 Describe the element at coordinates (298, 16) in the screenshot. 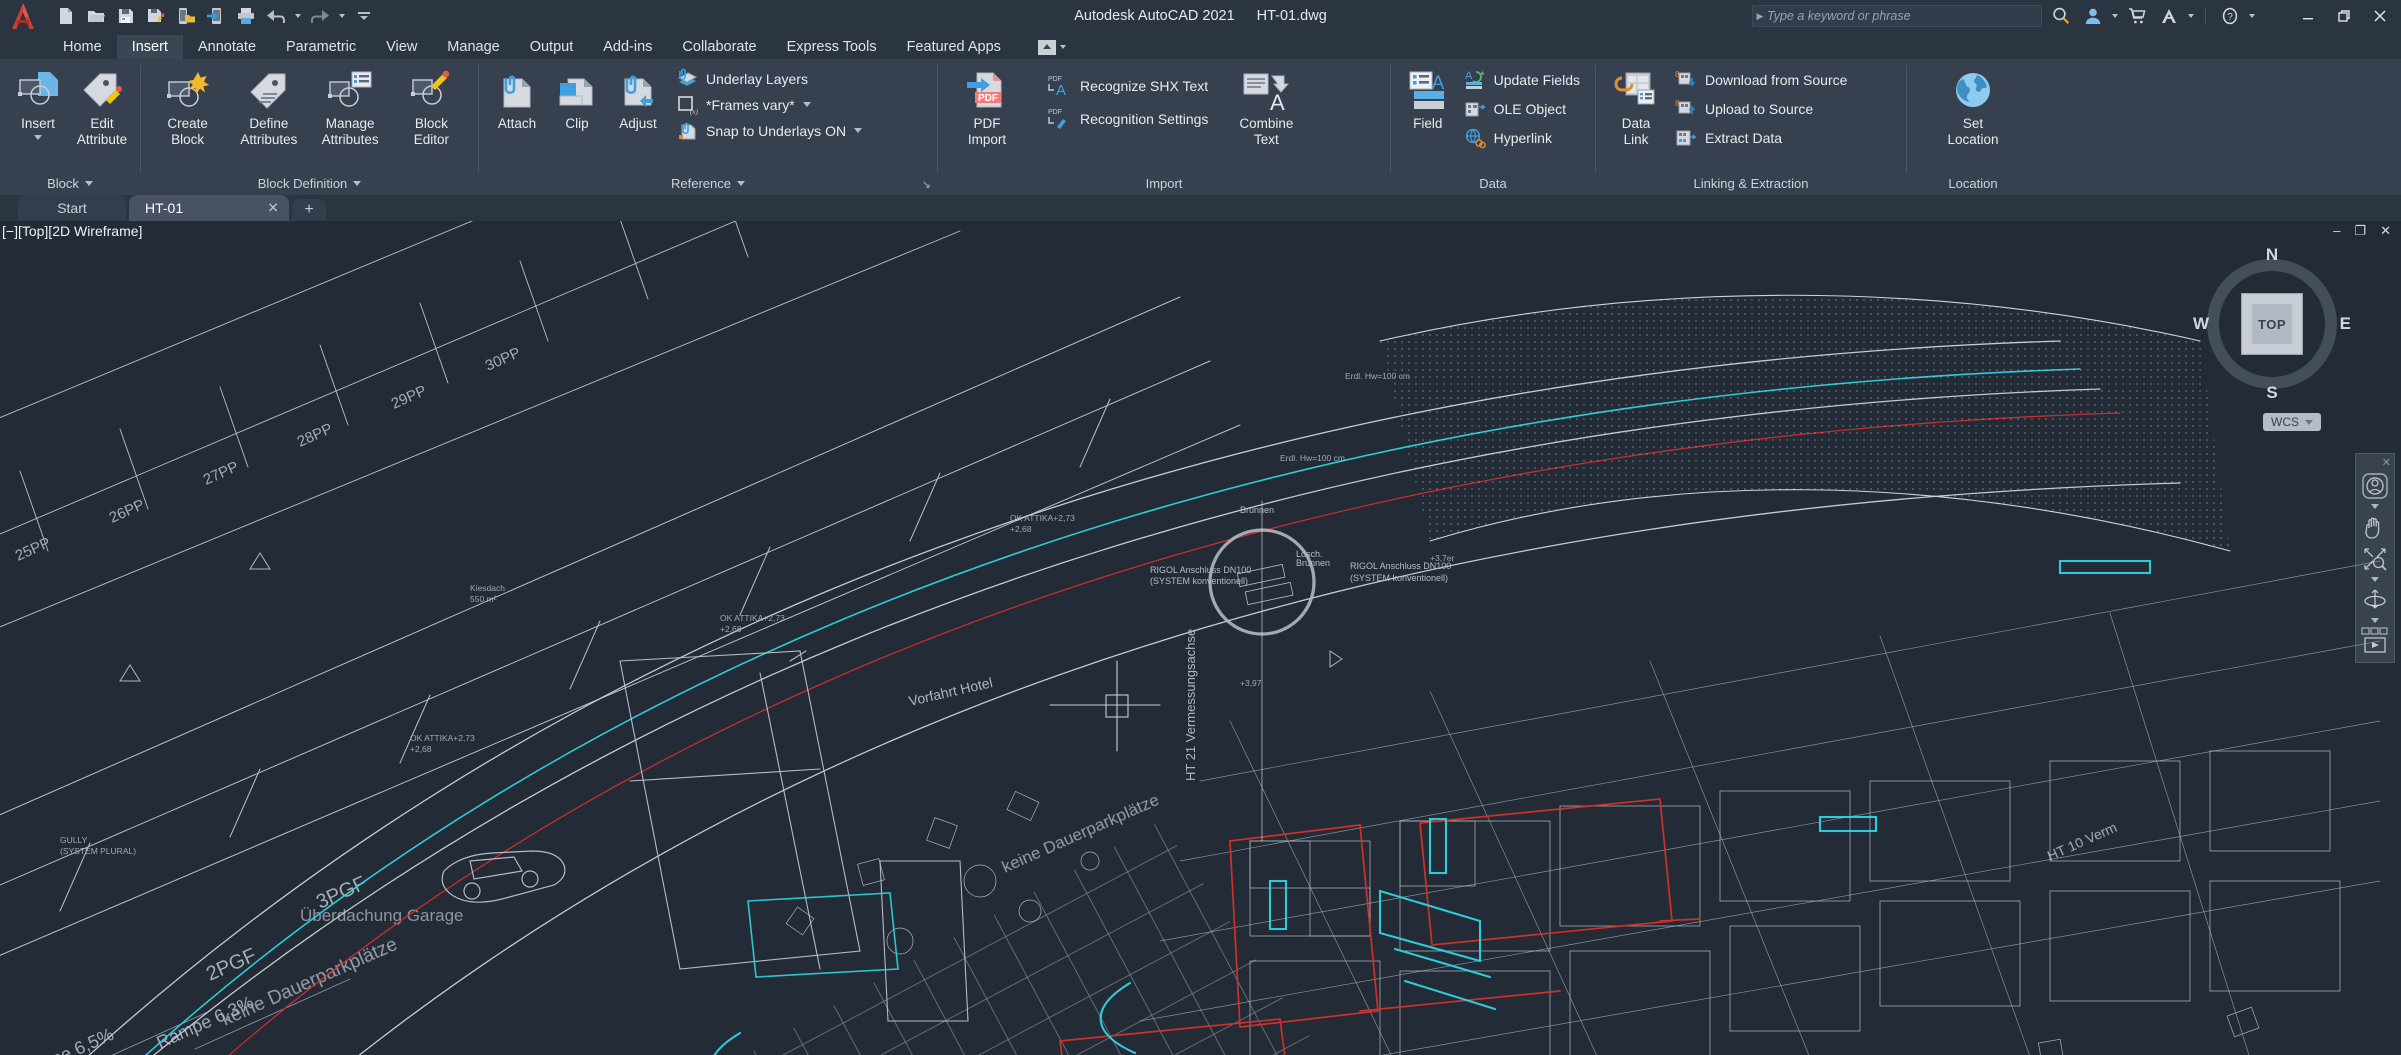

I see `undo-dropdown-icon` at that location.